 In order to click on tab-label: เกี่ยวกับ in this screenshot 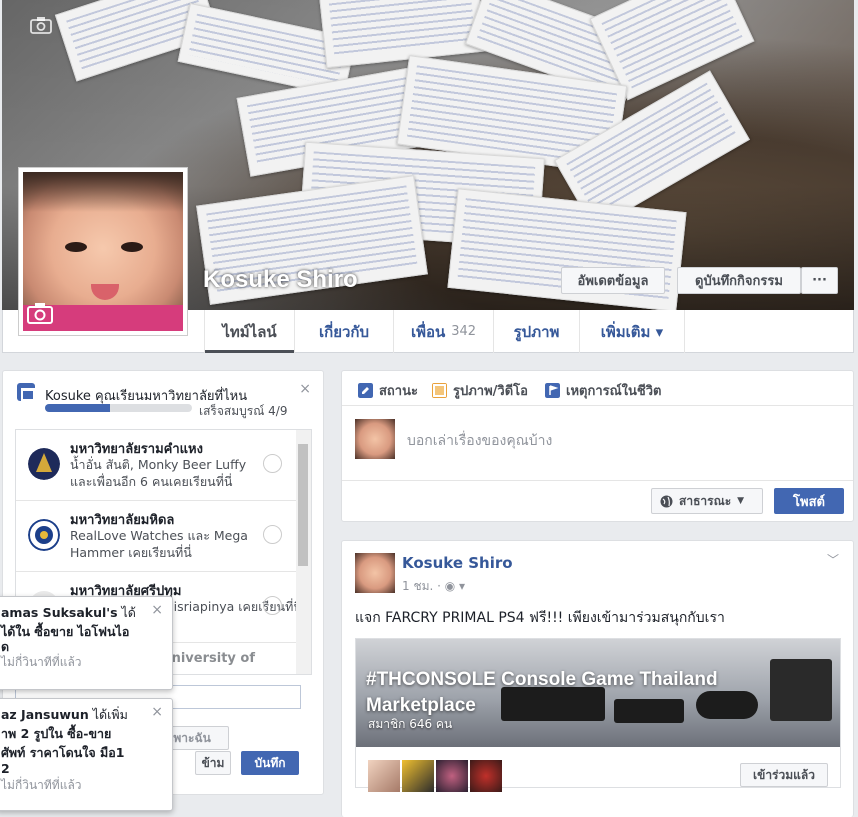, I will do `click(344, 331)`.